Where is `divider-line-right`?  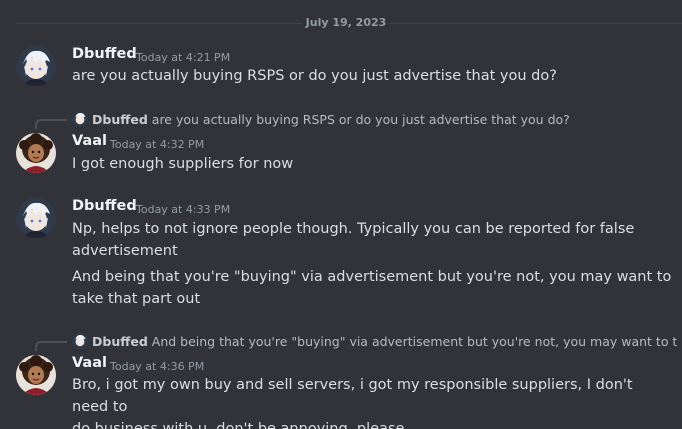 divider-line-right is located at coordinates (536, 23).